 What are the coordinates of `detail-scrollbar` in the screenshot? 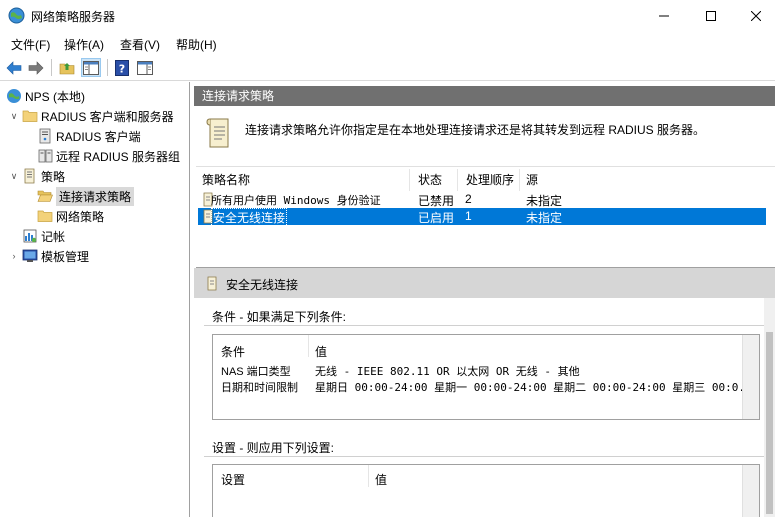 It's located at (769, 407).